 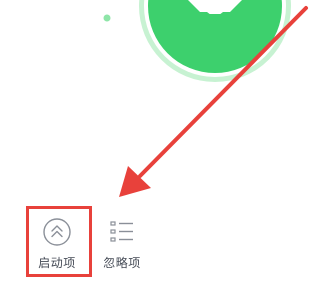 I want to click on tab-startup-items: 启动项, so click(x=57, y=241).